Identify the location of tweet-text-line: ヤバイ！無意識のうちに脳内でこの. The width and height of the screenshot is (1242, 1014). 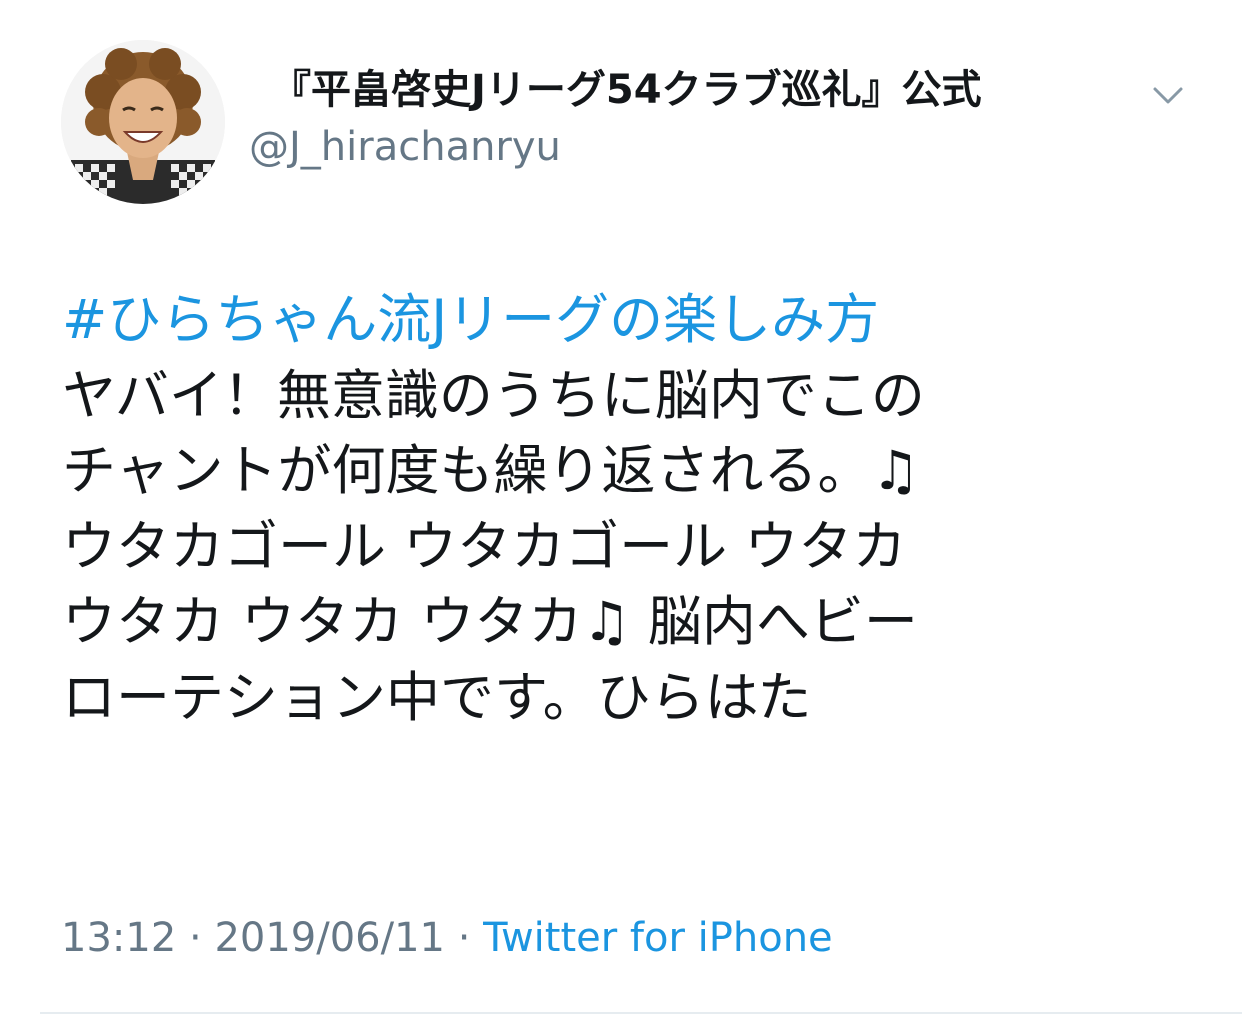
(493, 395).